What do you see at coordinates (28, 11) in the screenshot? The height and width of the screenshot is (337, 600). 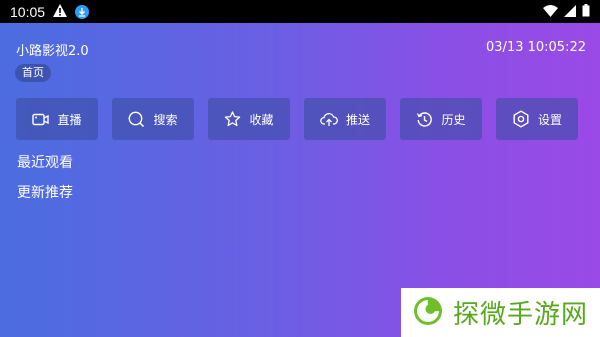 I see `status-time: 10:05` at bounding box center [28, 11].